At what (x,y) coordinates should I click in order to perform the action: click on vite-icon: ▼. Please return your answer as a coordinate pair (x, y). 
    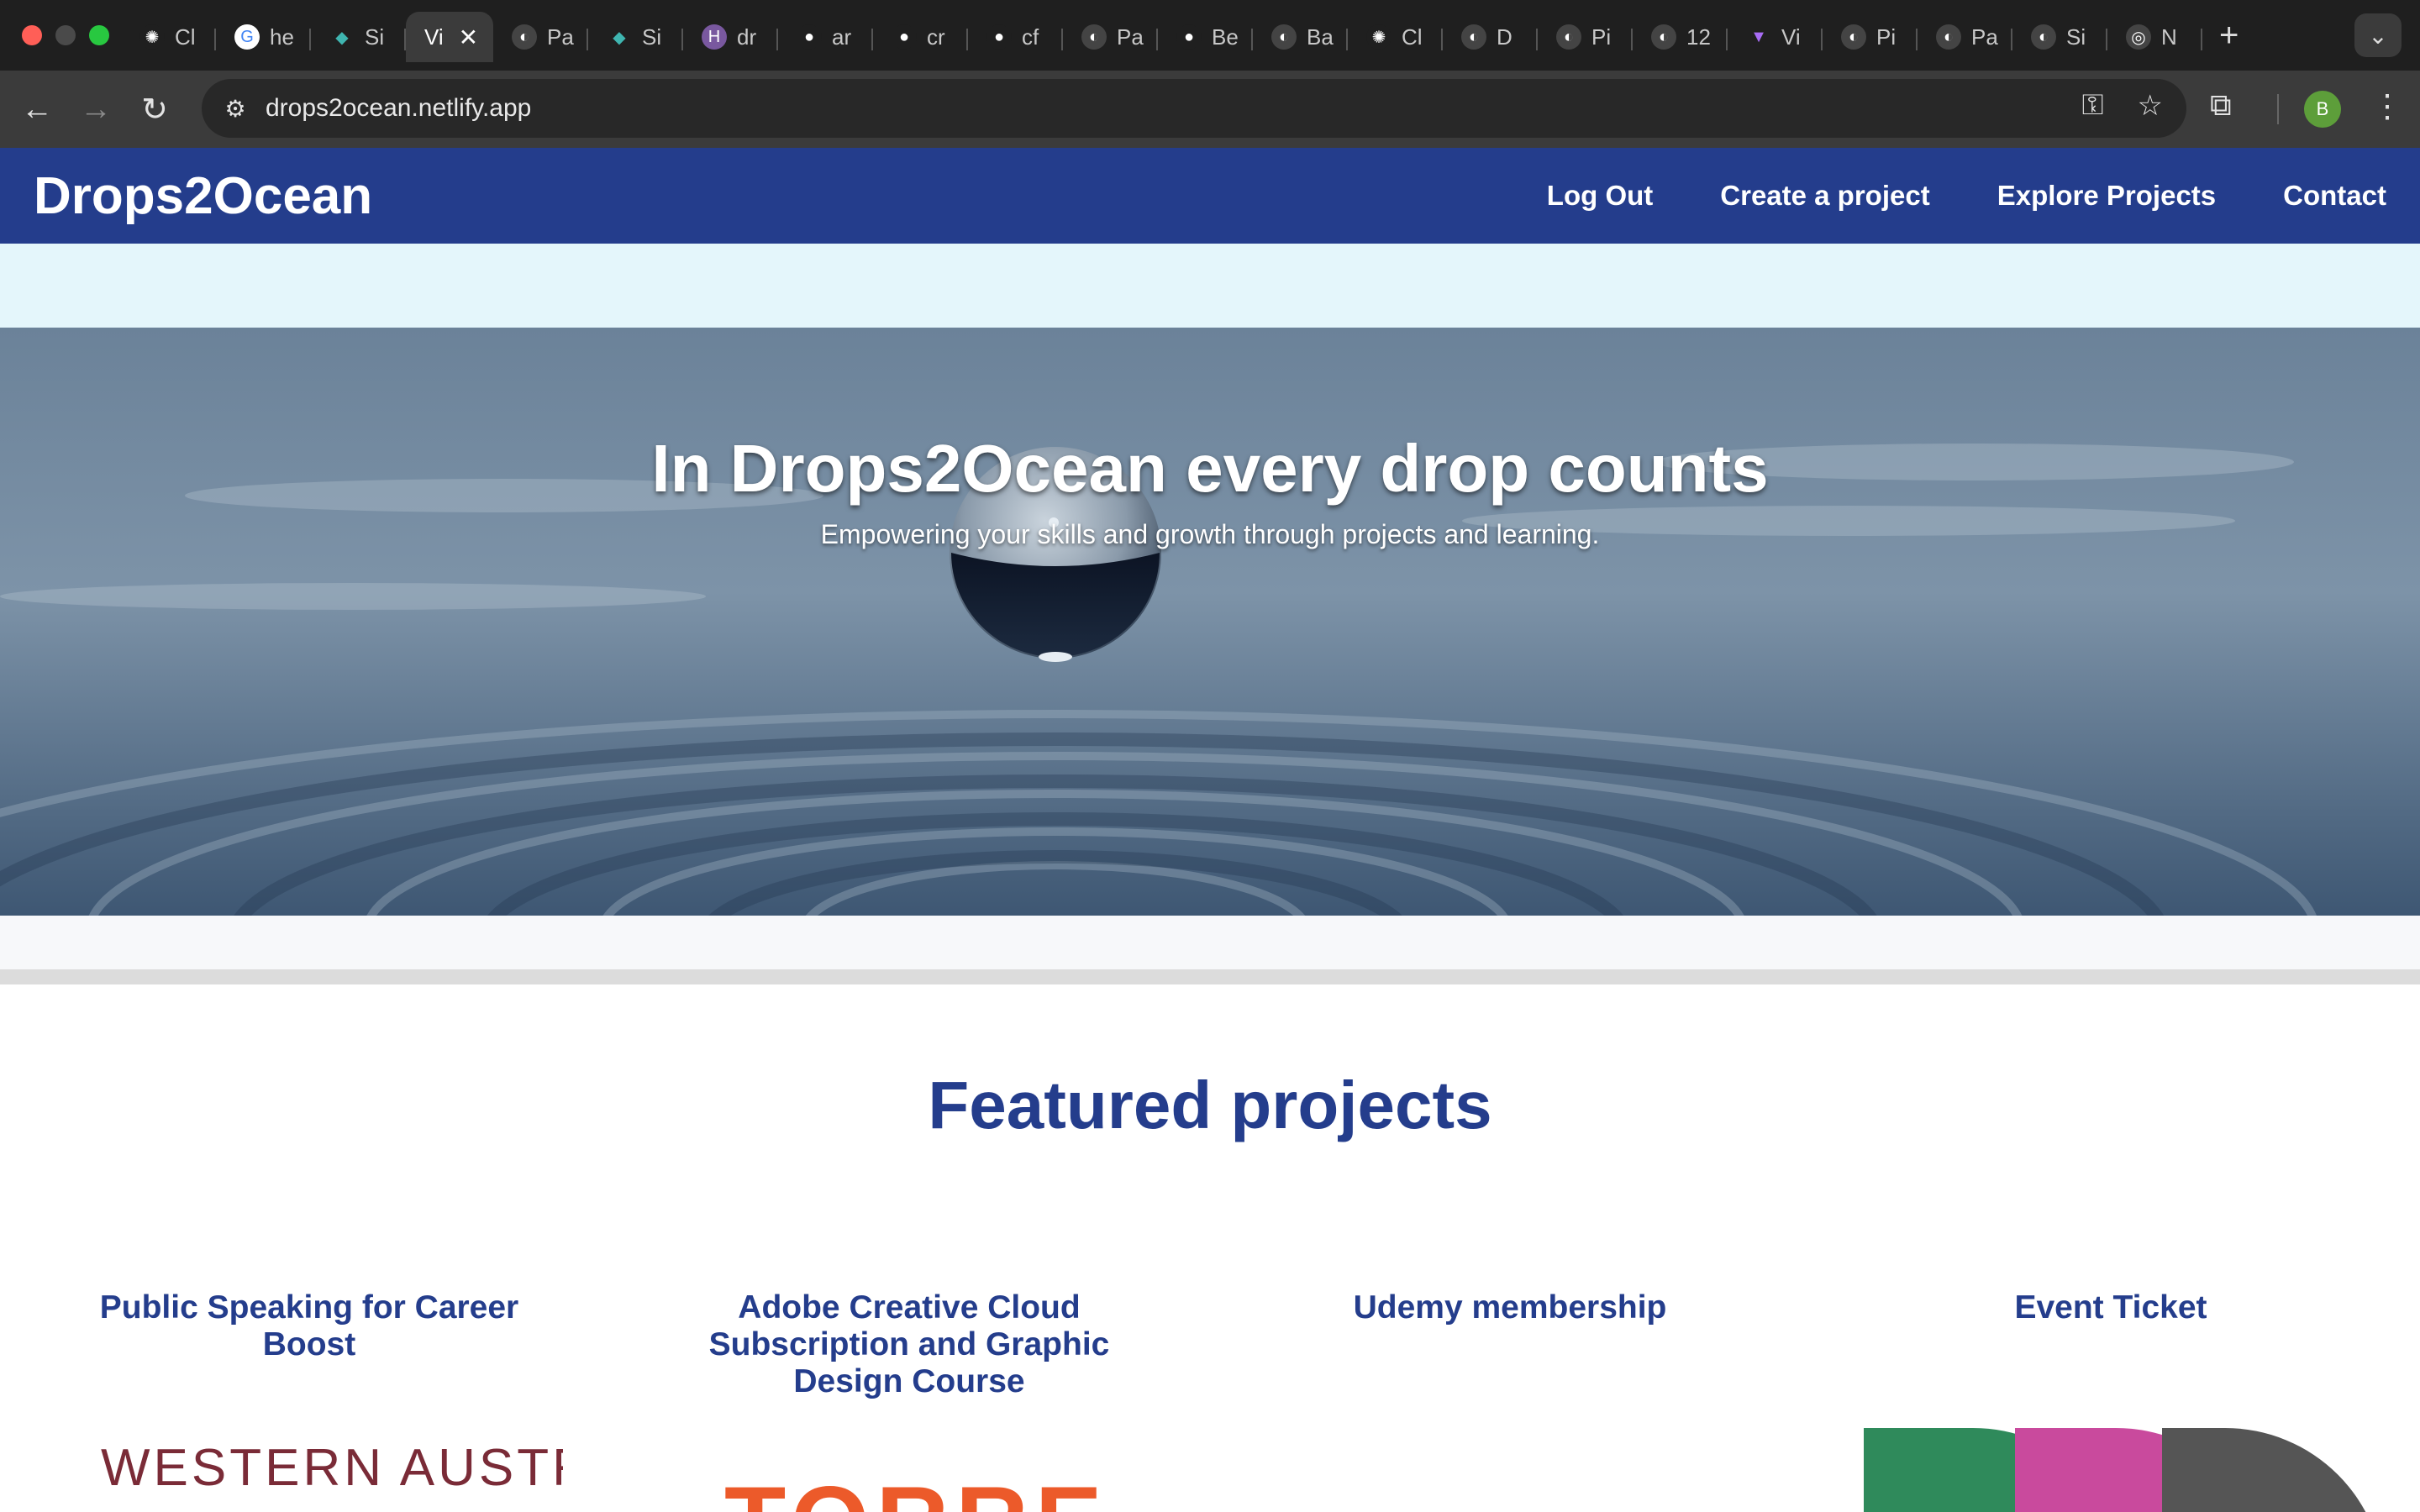
    Looking at the image, I should click on (1758, 36).